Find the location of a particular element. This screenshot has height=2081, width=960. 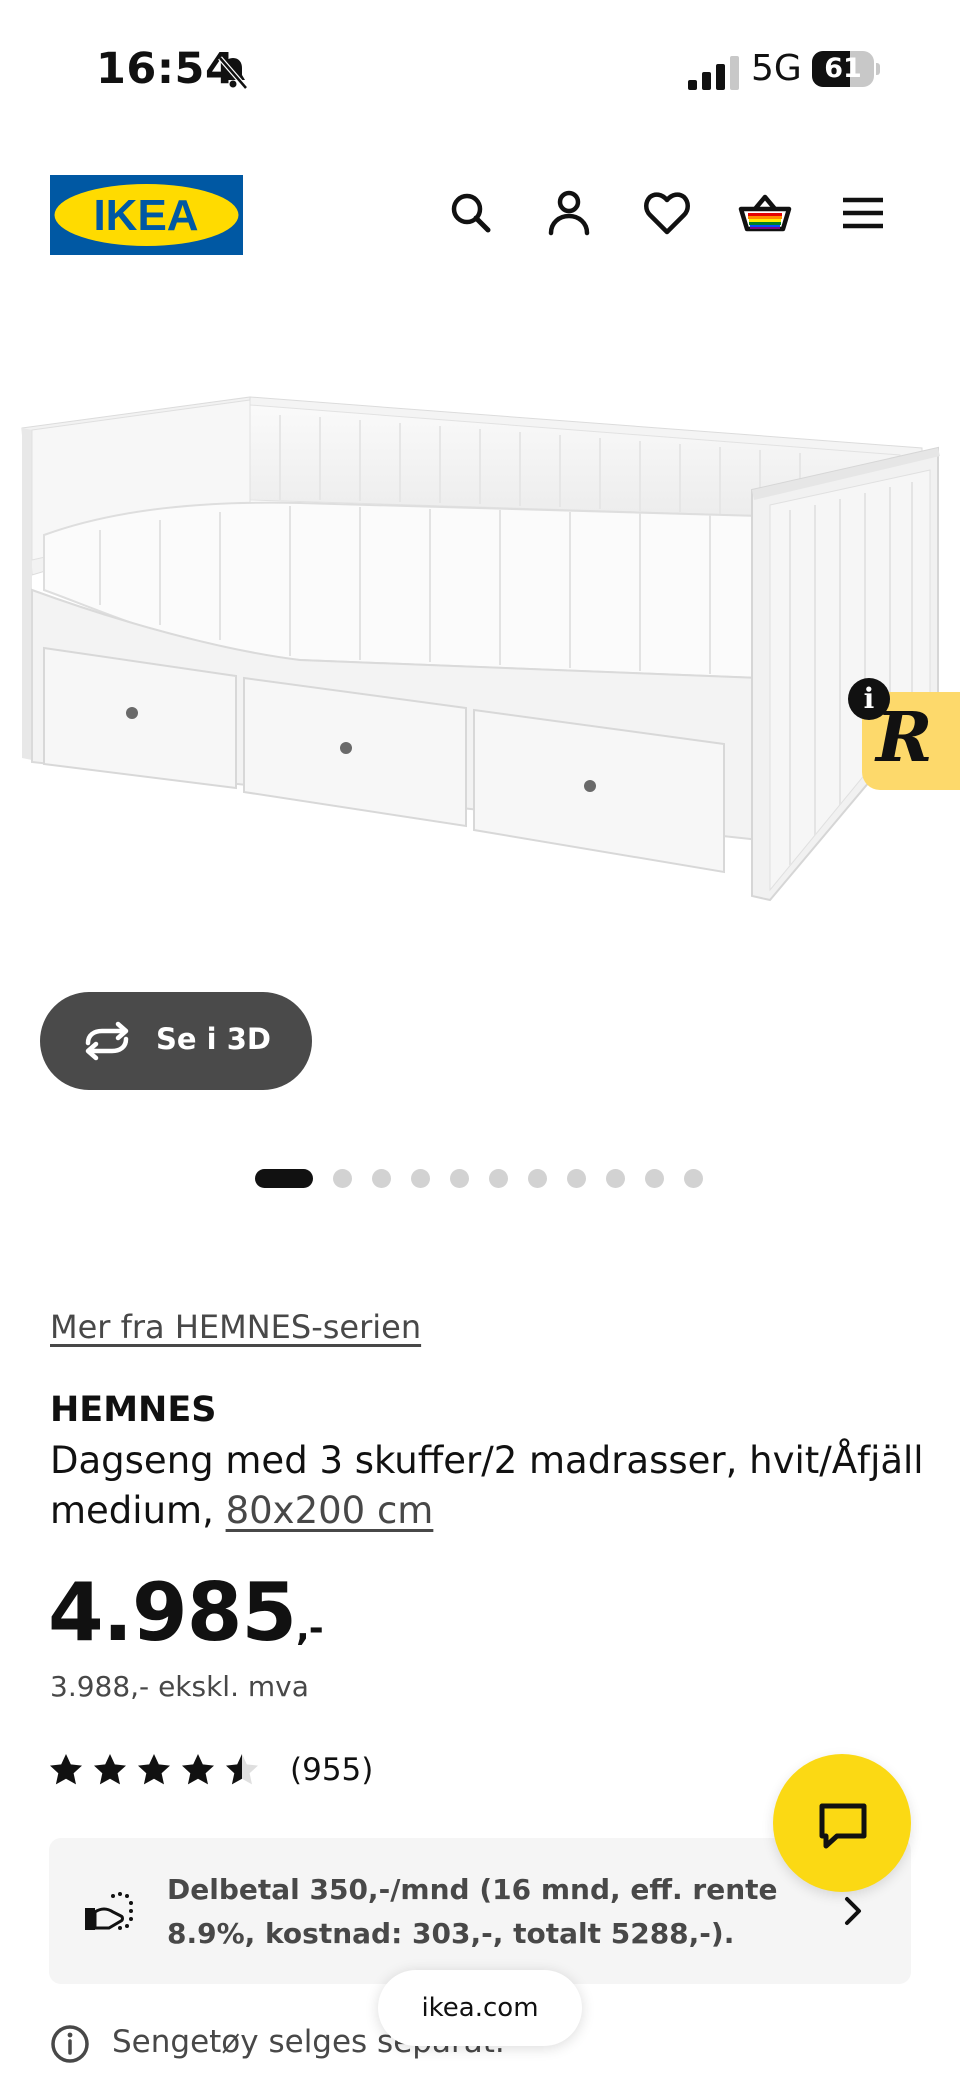

battery-level: 61 is located at coordinates (843, 68).